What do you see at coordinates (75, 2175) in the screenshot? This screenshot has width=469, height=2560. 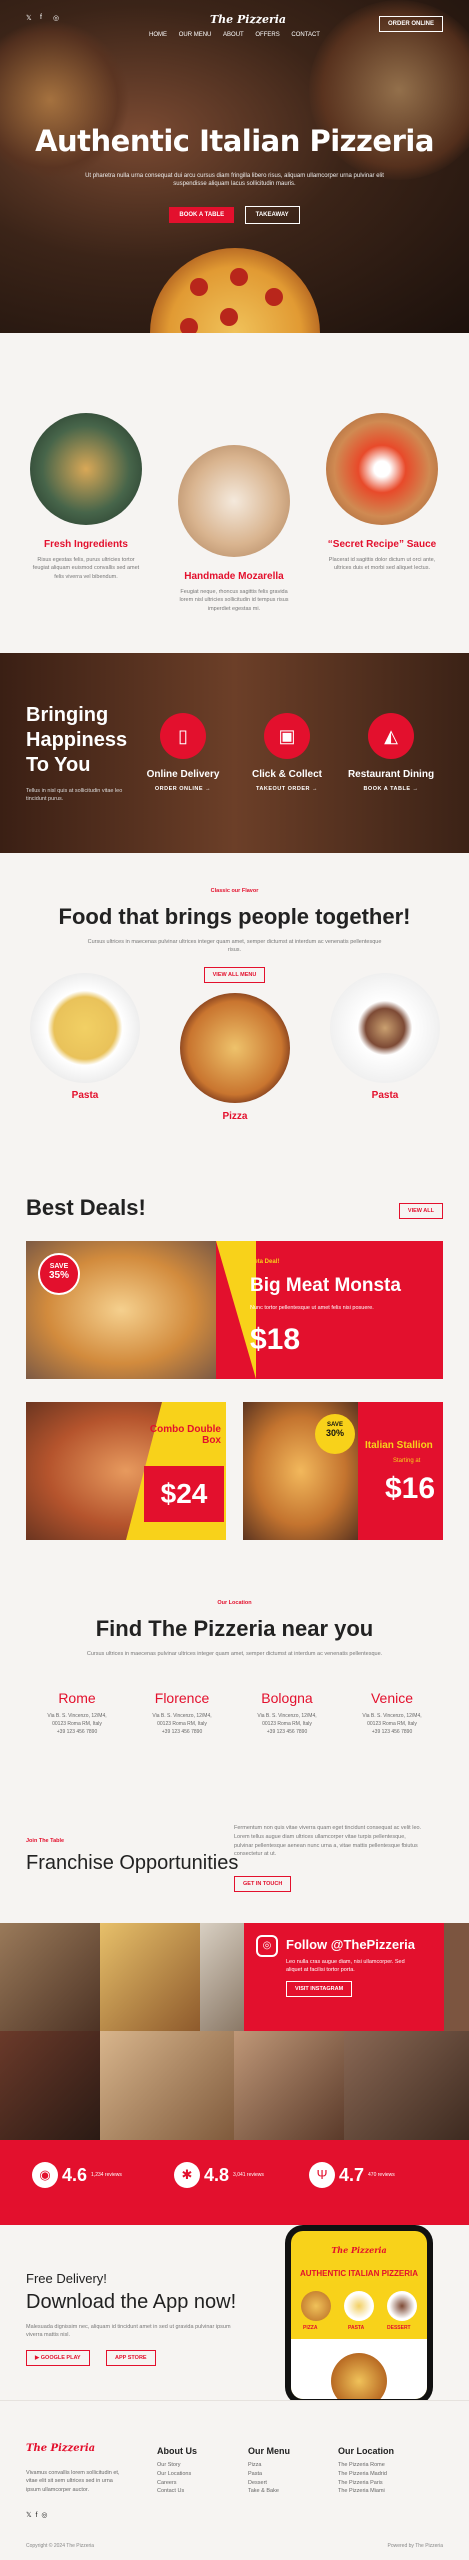 I see `rating-item: ◉ 4.6 1,234 reviews` at bounding box center [75, 2175].